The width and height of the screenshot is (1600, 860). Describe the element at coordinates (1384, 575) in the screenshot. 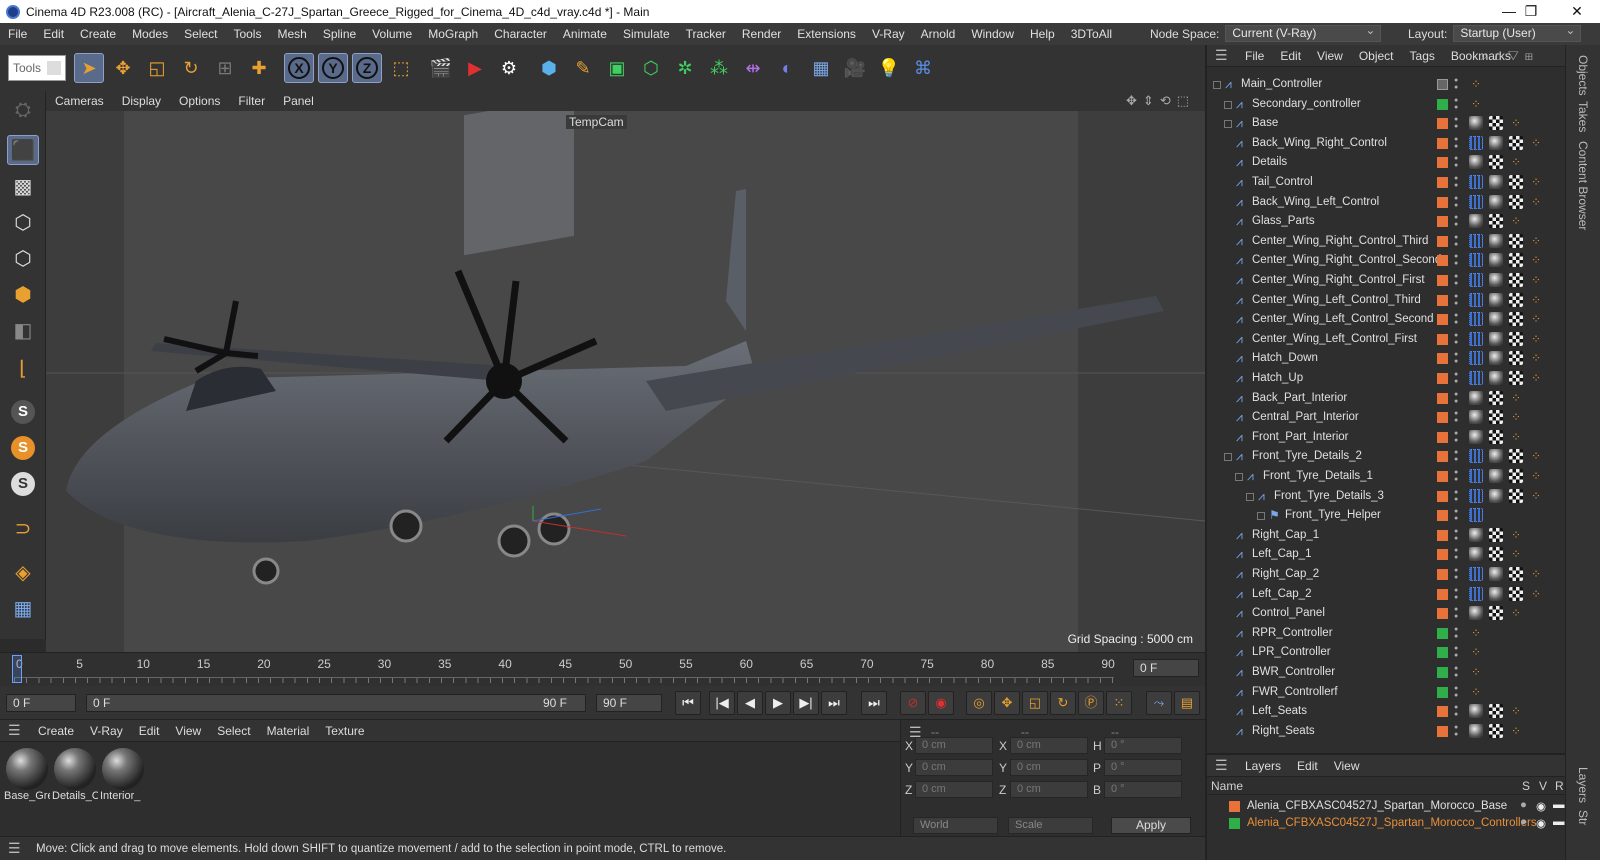

I see `object-row: ⩘ Right_Cap_2 ● ● ⁘` at that location.